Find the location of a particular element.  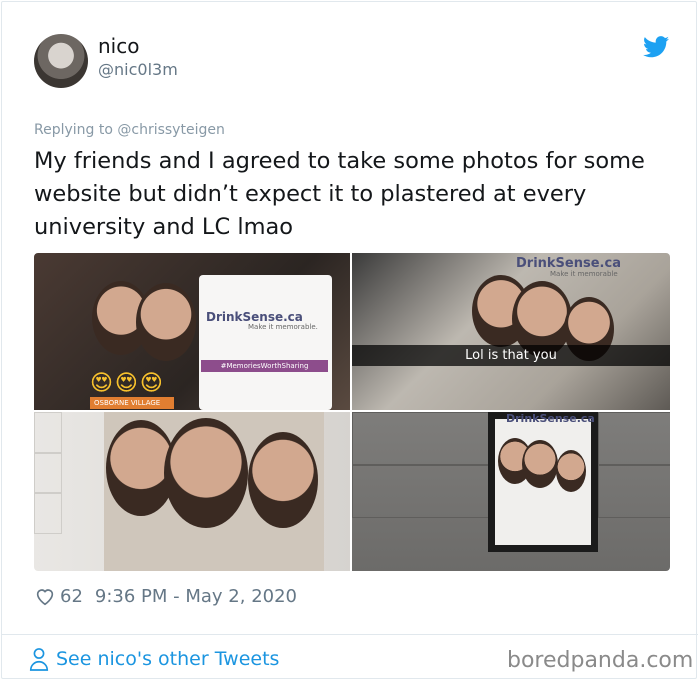

brand-tagline: Make it memorable is located at coordinates (584, 274).